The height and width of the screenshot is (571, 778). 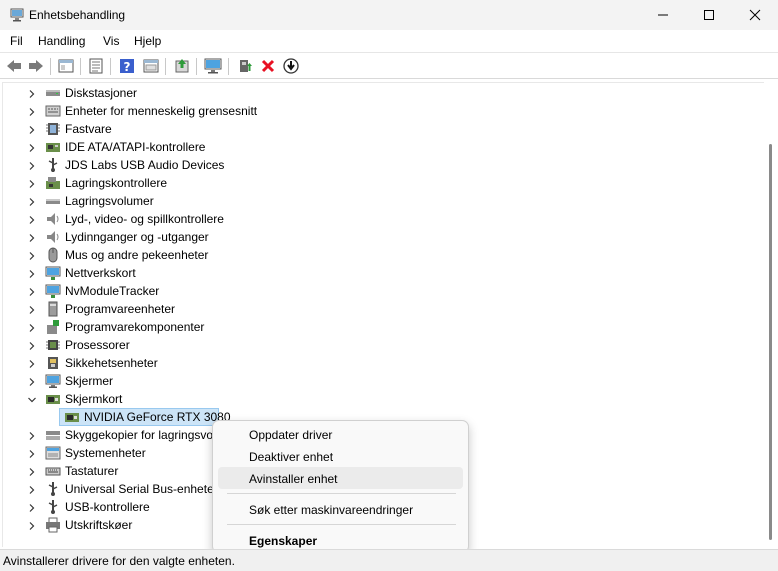 What do you see at coordinates (383, 129) in the screenshot?
I see `tree-category-node: Fastvare` at bounding box center [383, 129].